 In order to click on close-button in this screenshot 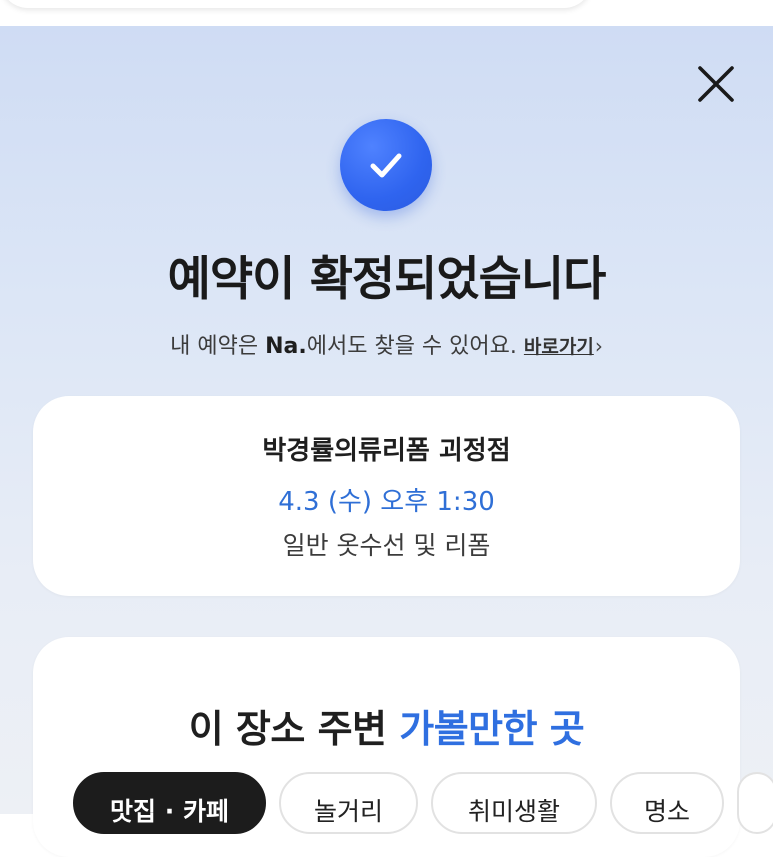, I will do `click(716, 84)`.